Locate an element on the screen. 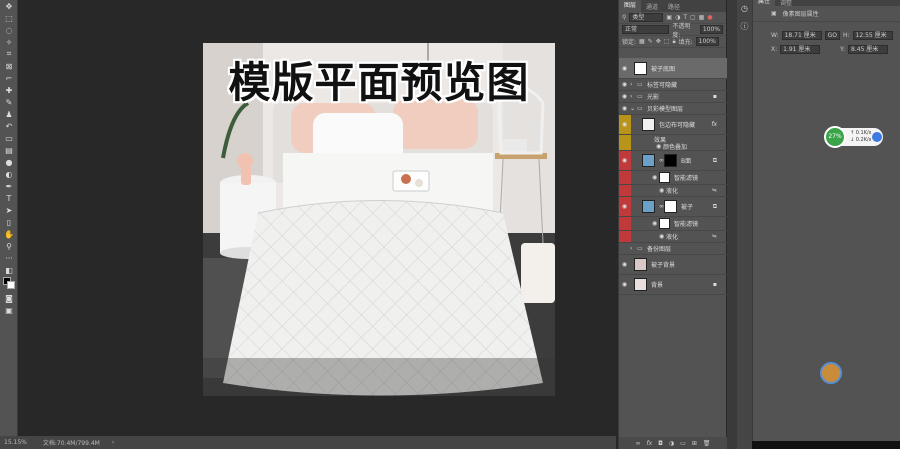 Image resolution: width=900 pixels, height=449 pixels. delete-layer-icon: 🗑︎ is located at coordinates (707, 443).